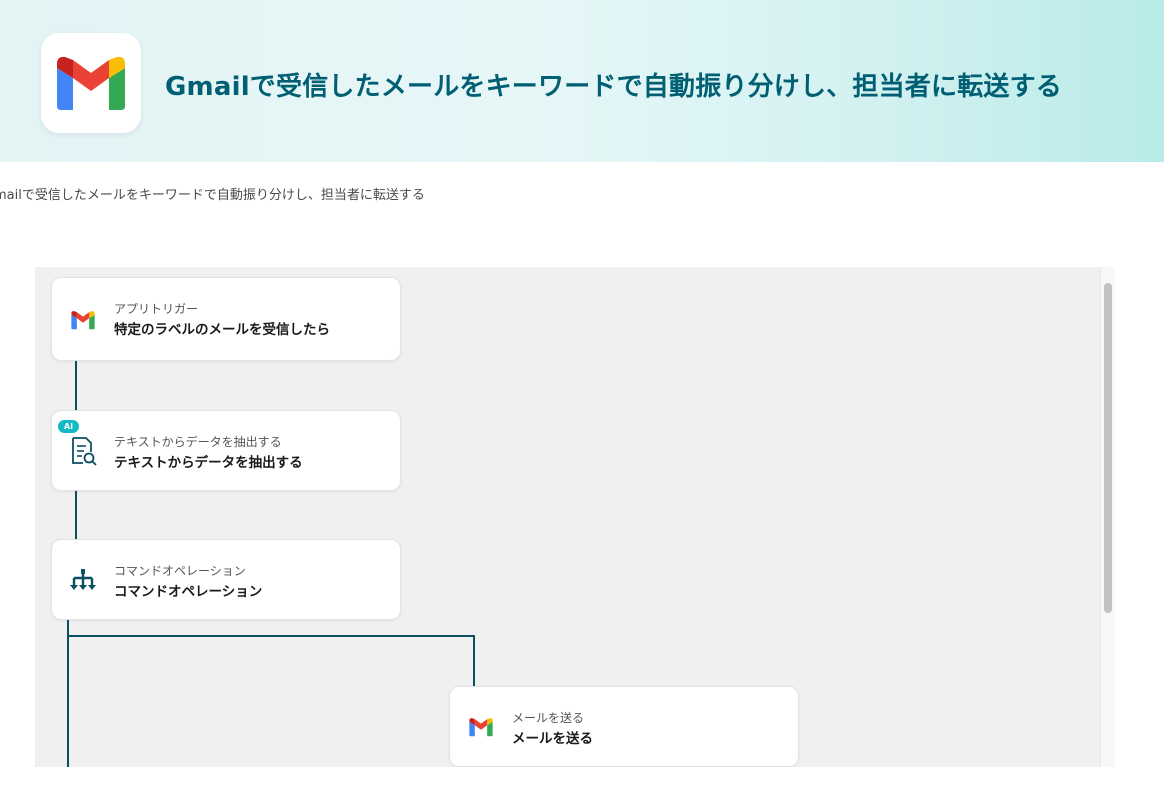  What do you see at coordinates (1108, 448) in the screenshot?
I see `scrollbar-thumb` at bounding box center [1108, 448].